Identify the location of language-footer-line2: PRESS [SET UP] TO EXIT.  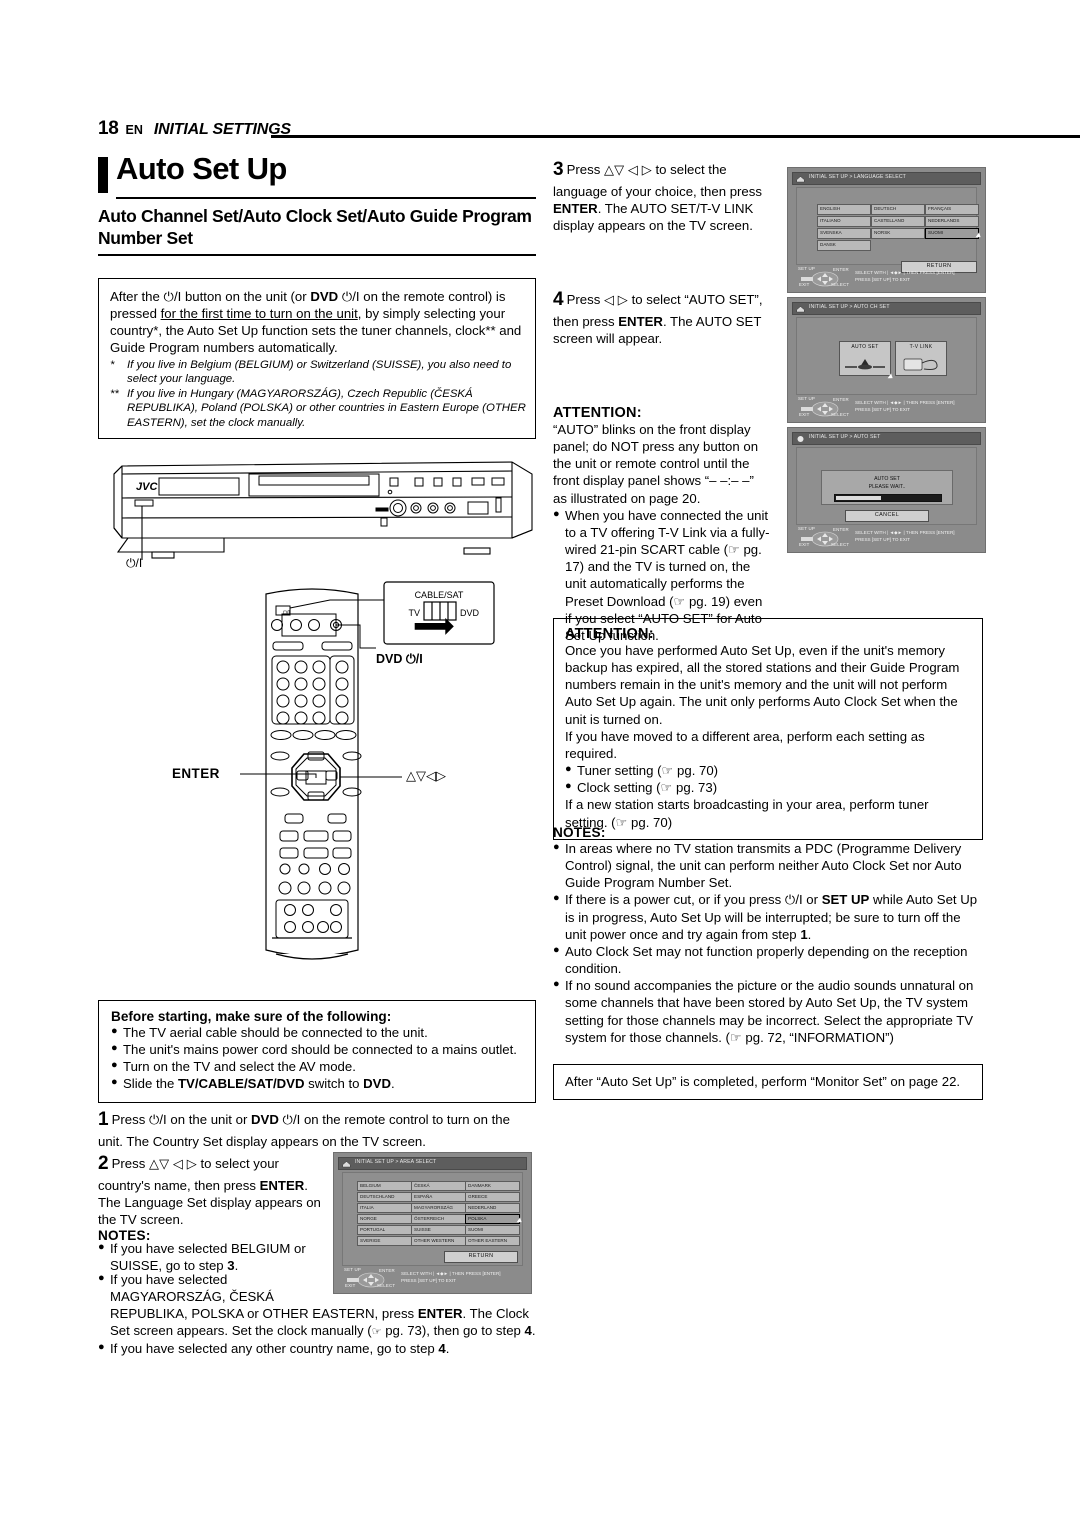
(882, 279).